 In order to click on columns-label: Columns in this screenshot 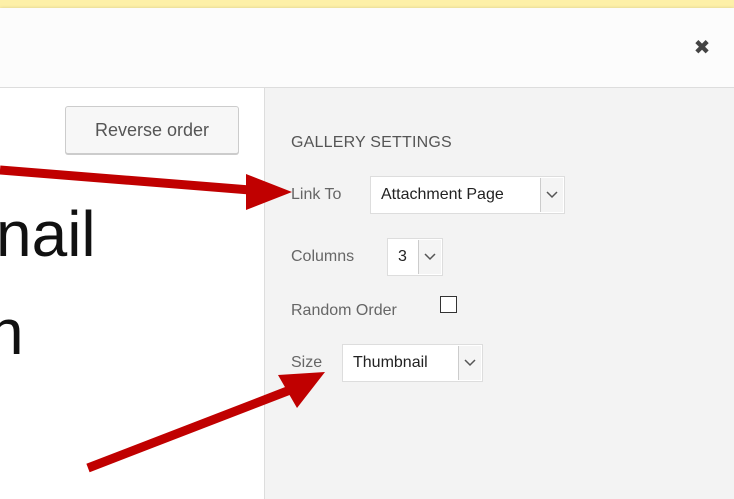, I will do `click(323, 256)`.